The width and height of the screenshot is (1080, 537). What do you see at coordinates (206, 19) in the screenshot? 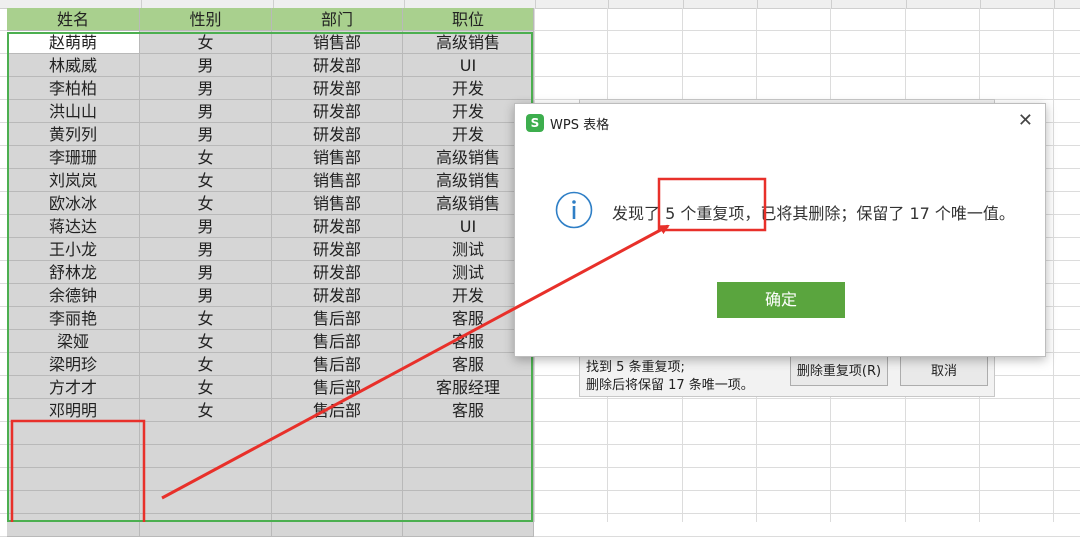
I see `header-gender: 性别` at bounding box center [206, 19].